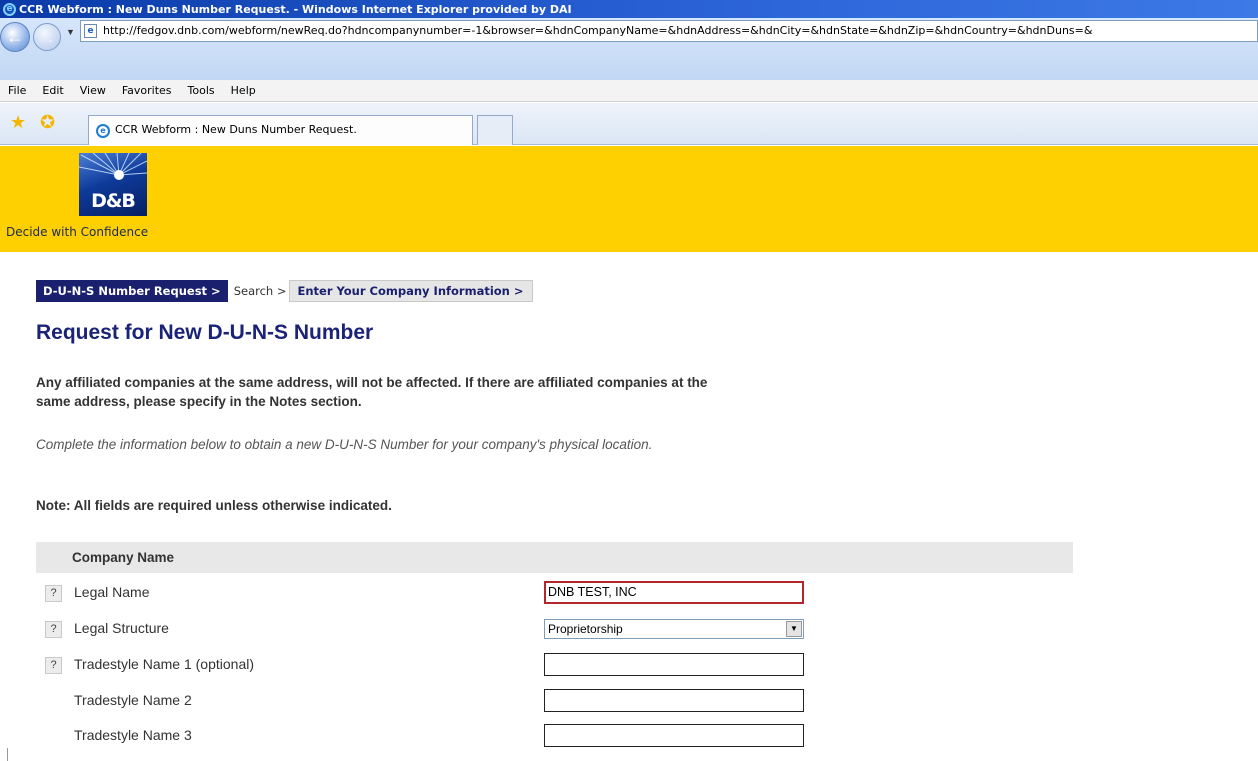  I want to click on menu-file: File, so click(17, 90).